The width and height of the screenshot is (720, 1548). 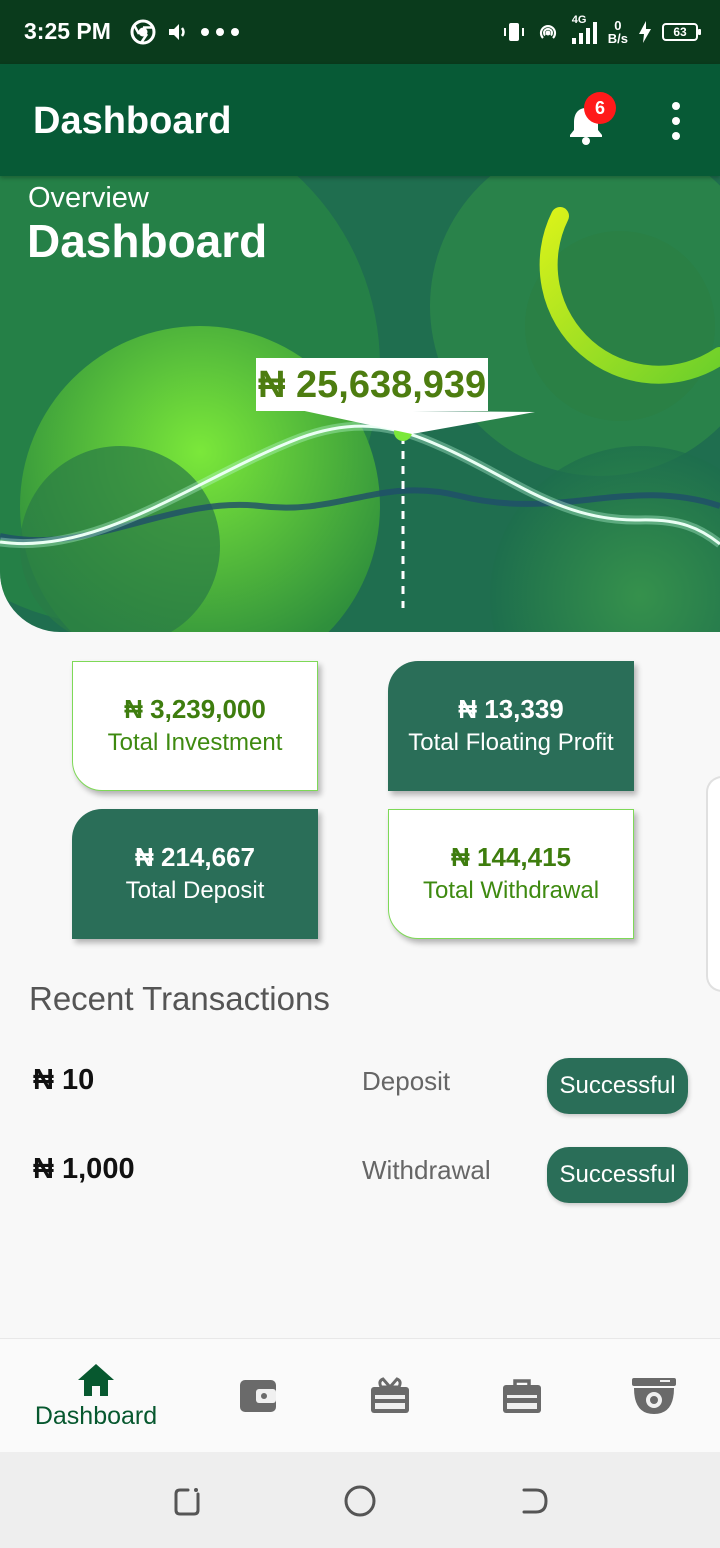 What do you see at coordinates (195, 742) in the screenshot?
I see `card-label: Total Investment` at bounding box center [195, 742].